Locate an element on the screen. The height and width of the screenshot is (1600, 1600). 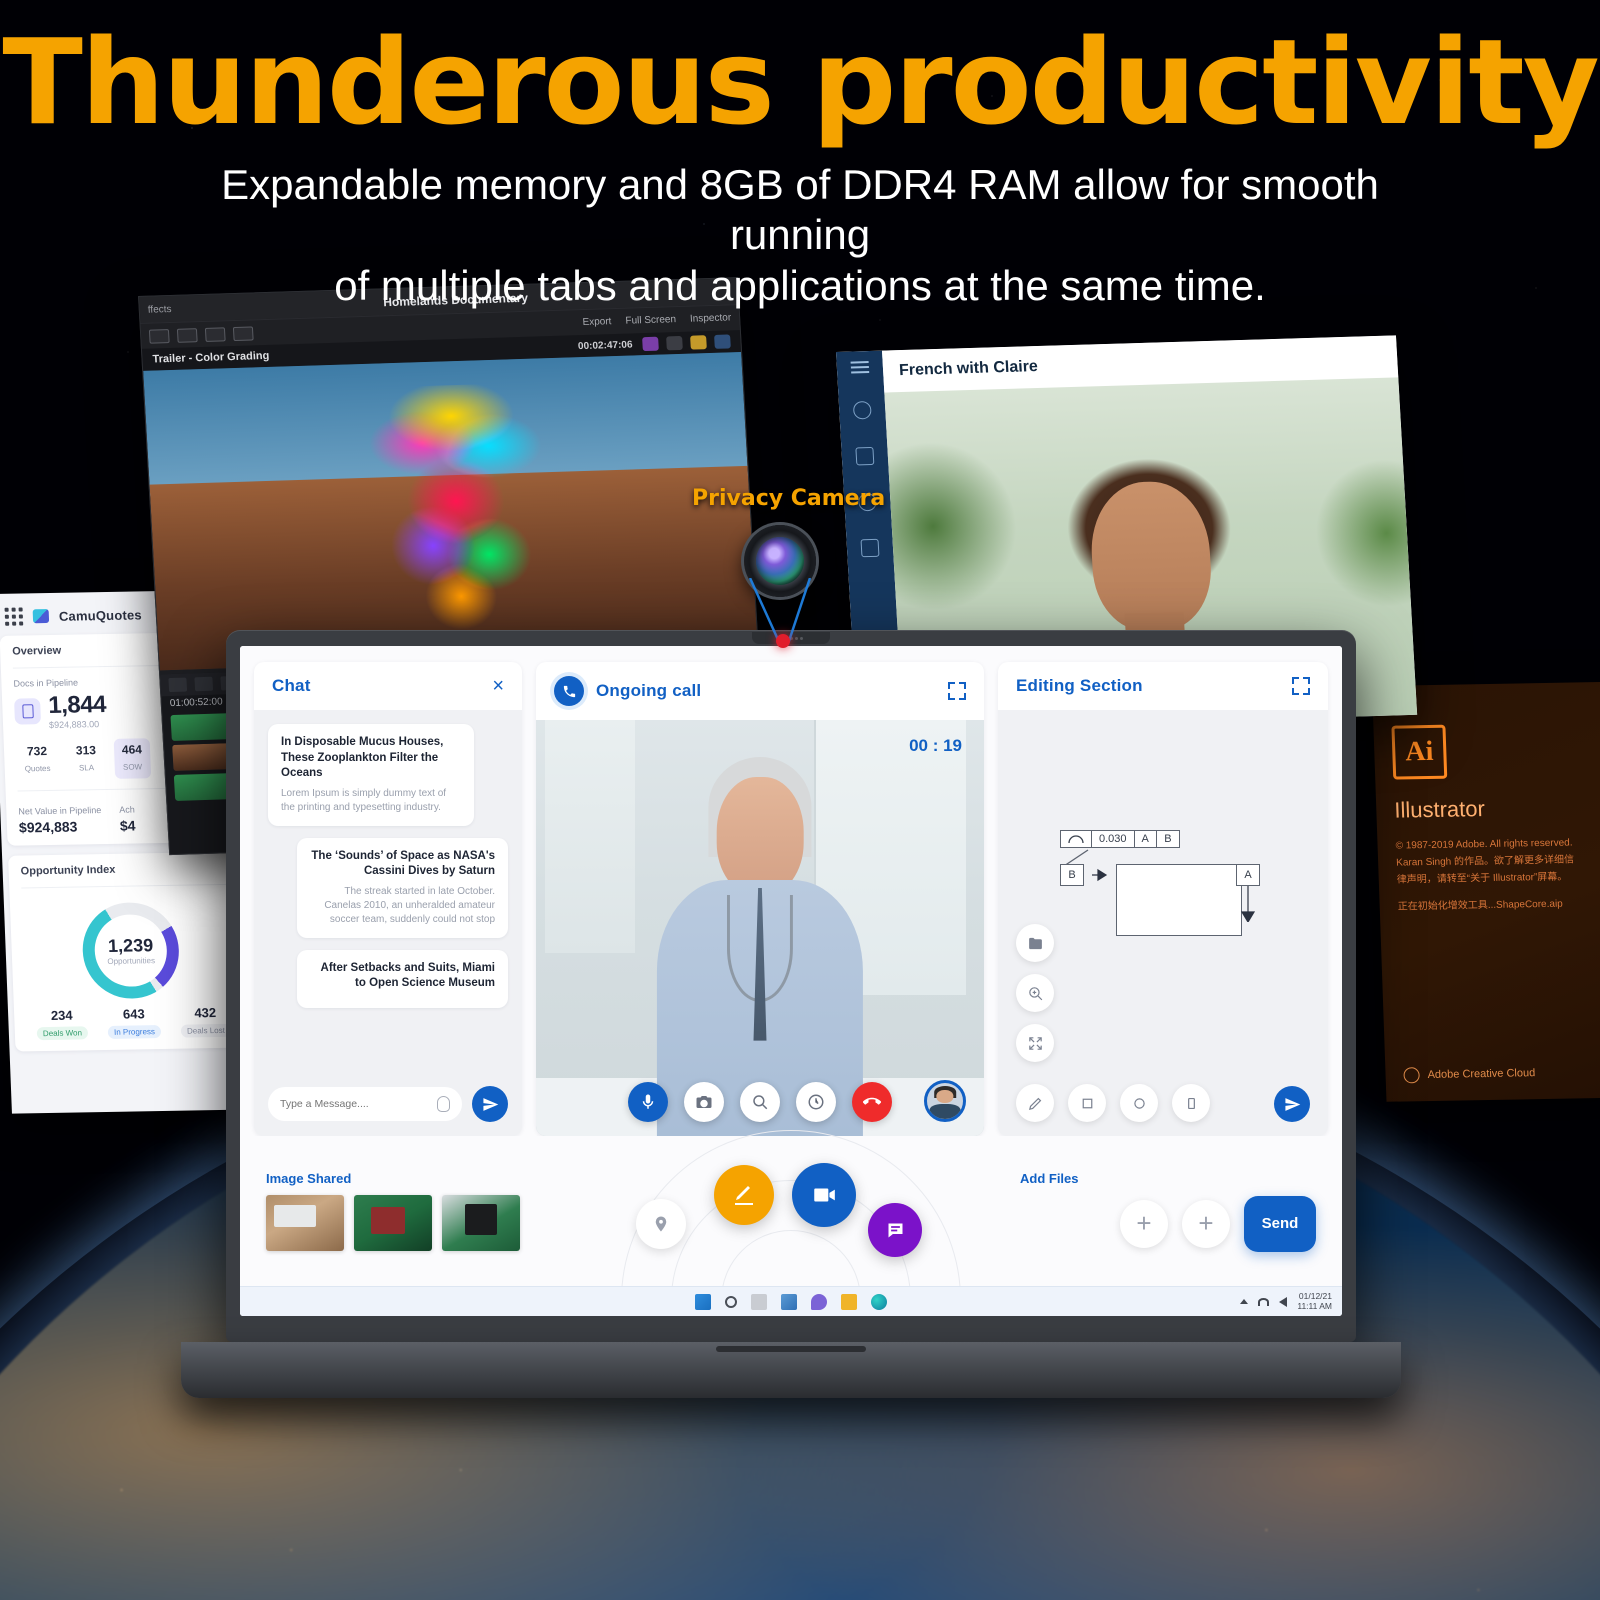
calendar-icon is located at coordinates (865, 456).